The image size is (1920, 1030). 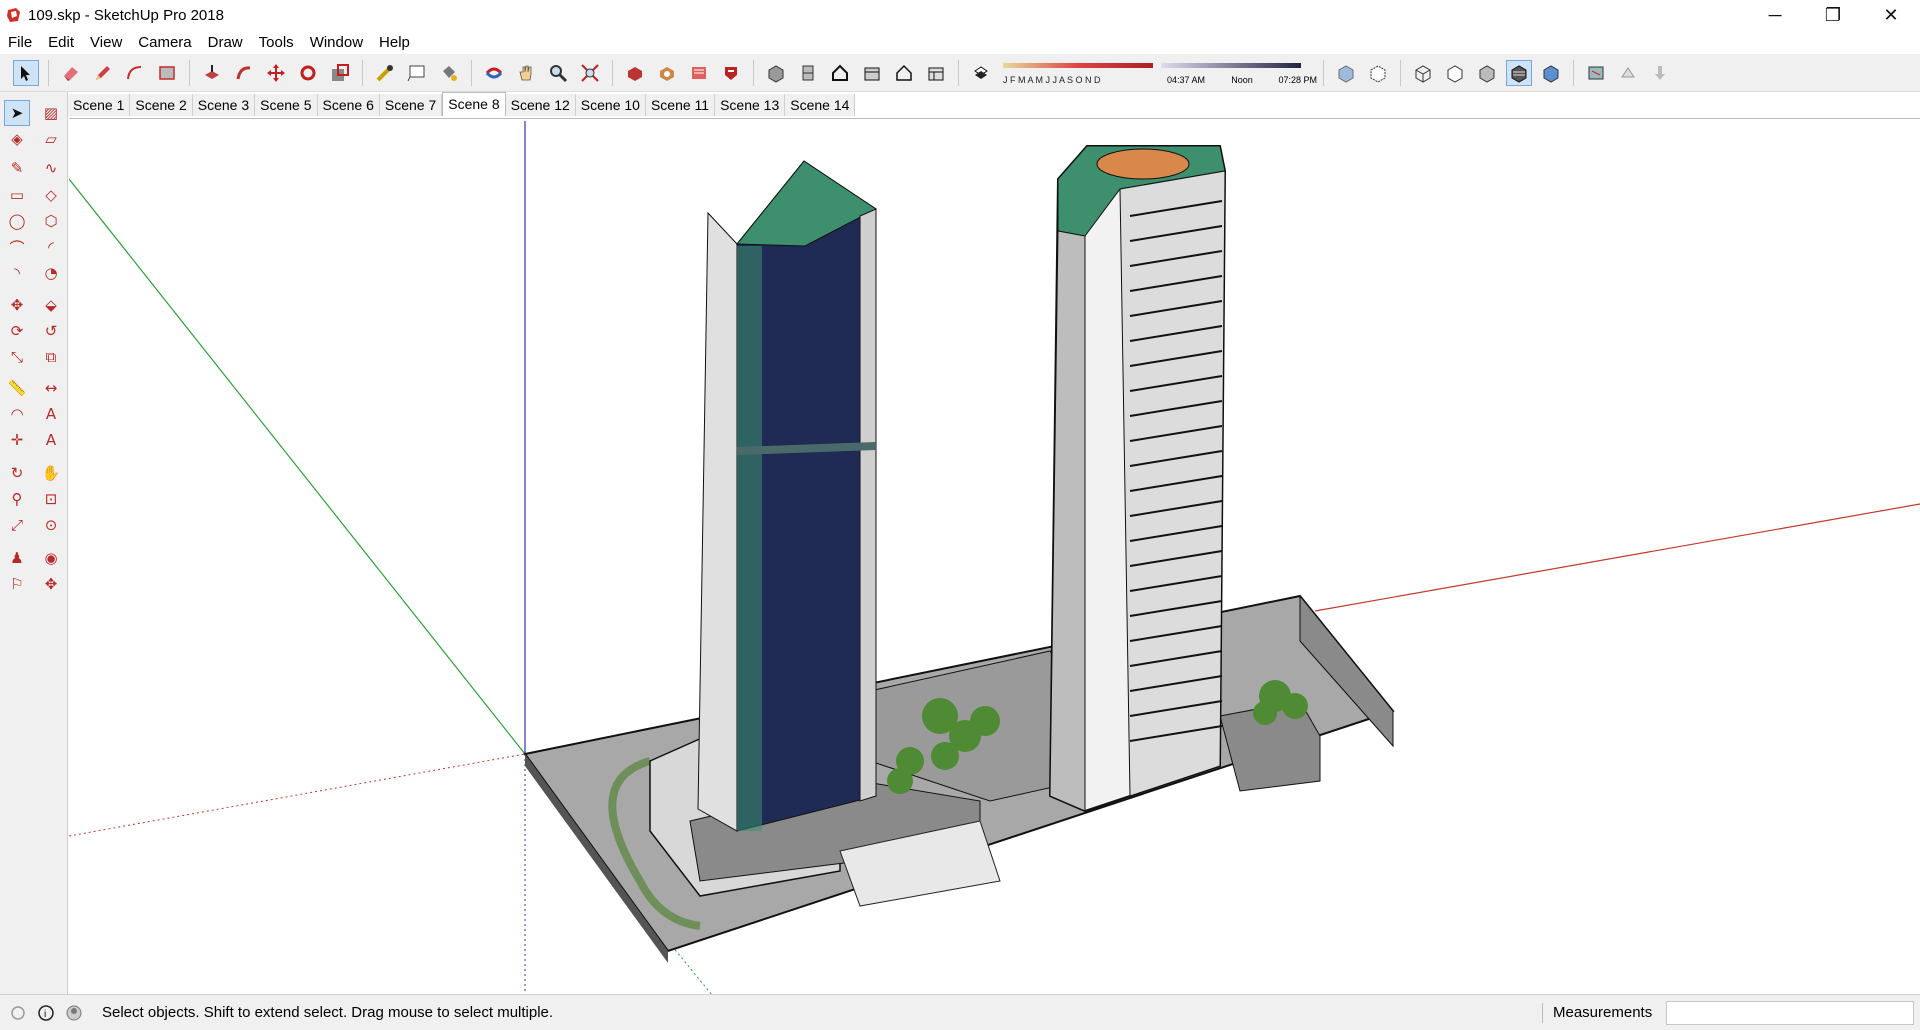 I want to click on pie-icon: ◔, so click(x=51, y=273).